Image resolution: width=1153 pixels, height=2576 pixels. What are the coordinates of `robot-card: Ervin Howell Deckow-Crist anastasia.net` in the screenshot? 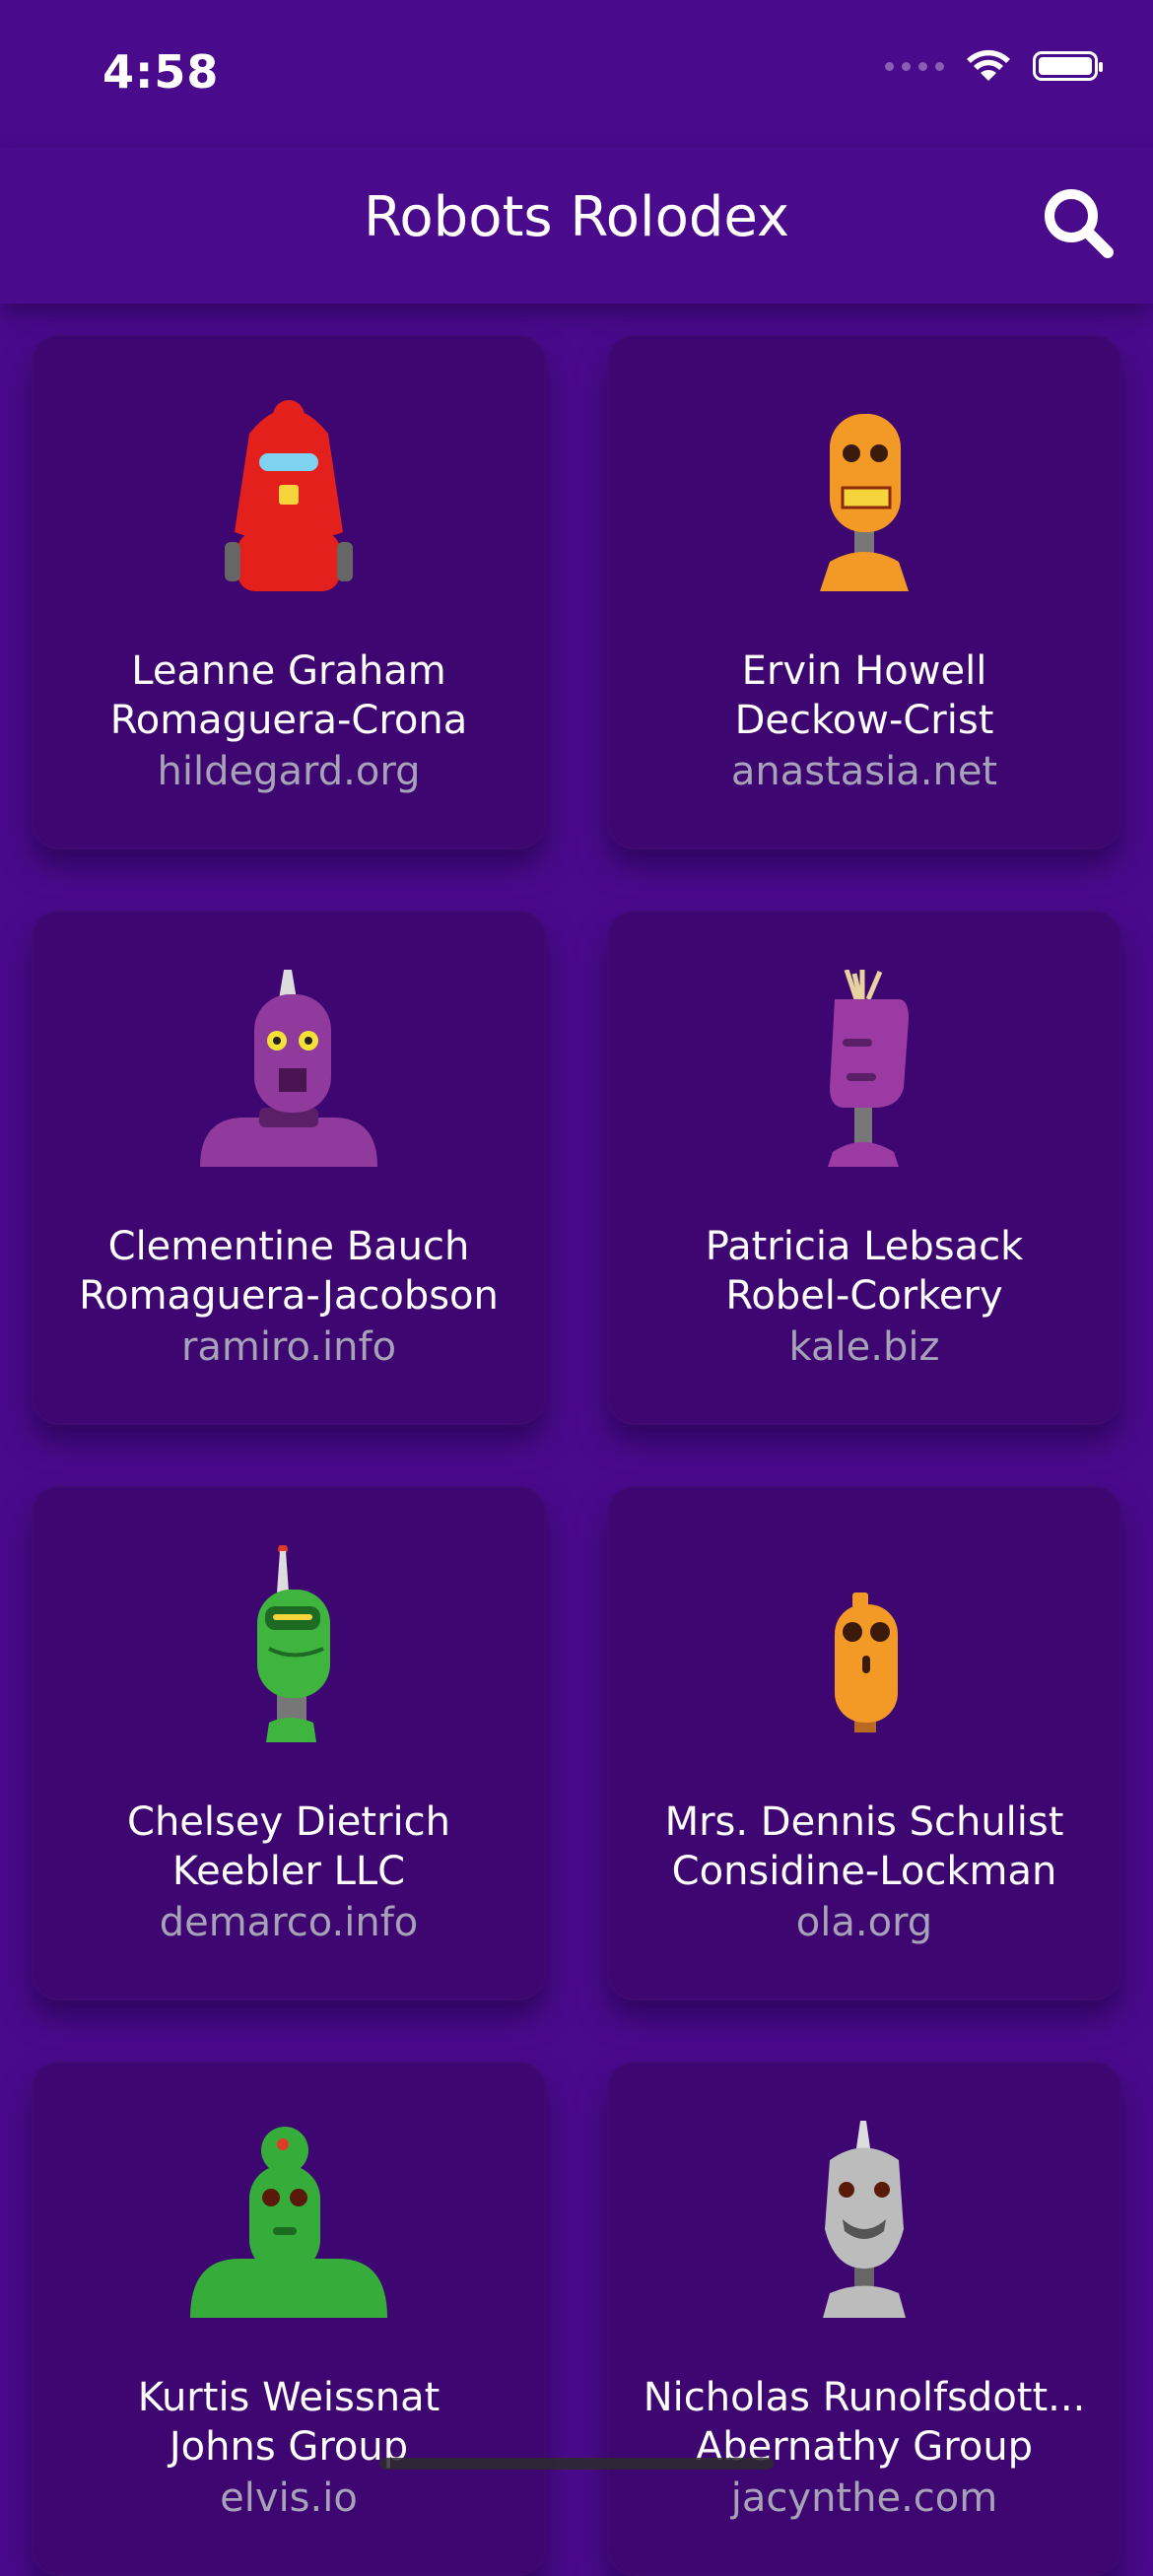 It's located at (864, 592).